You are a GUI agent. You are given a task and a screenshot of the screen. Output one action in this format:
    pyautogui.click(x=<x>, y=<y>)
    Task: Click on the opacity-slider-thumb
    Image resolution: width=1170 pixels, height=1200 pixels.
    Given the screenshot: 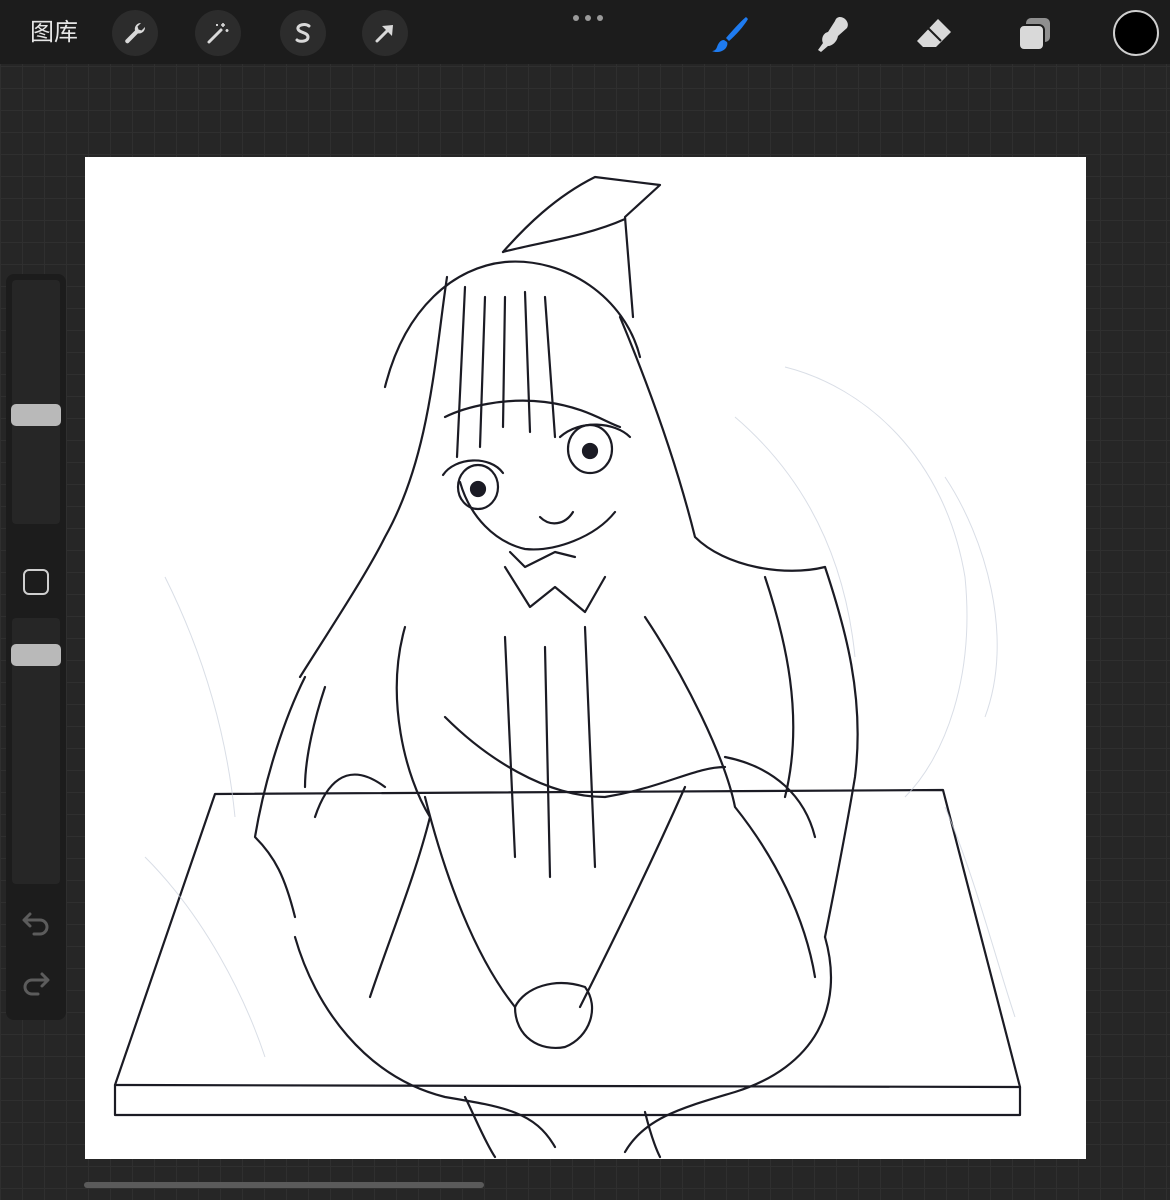 What is the action you would take?
    pyautogui.click(x=36, y=655)
    